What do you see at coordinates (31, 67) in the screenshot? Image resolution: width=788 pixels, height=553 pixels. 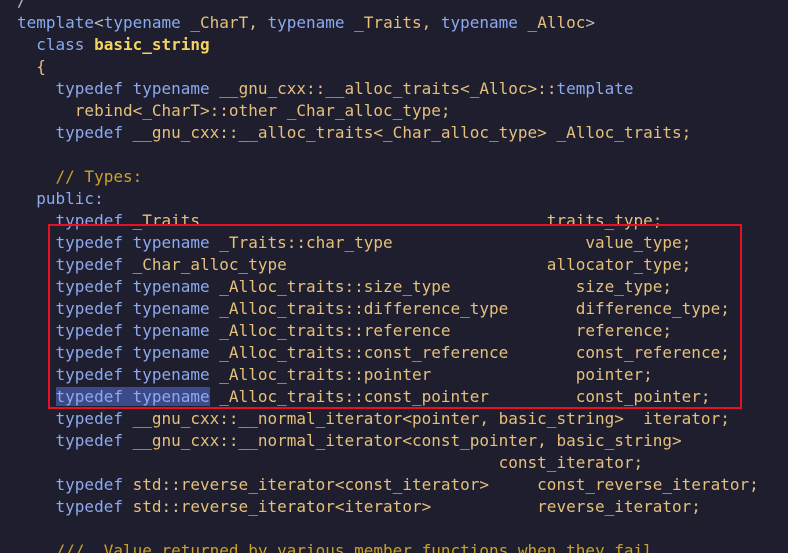 I see `code-line: {` at bounding box center [31, 67].